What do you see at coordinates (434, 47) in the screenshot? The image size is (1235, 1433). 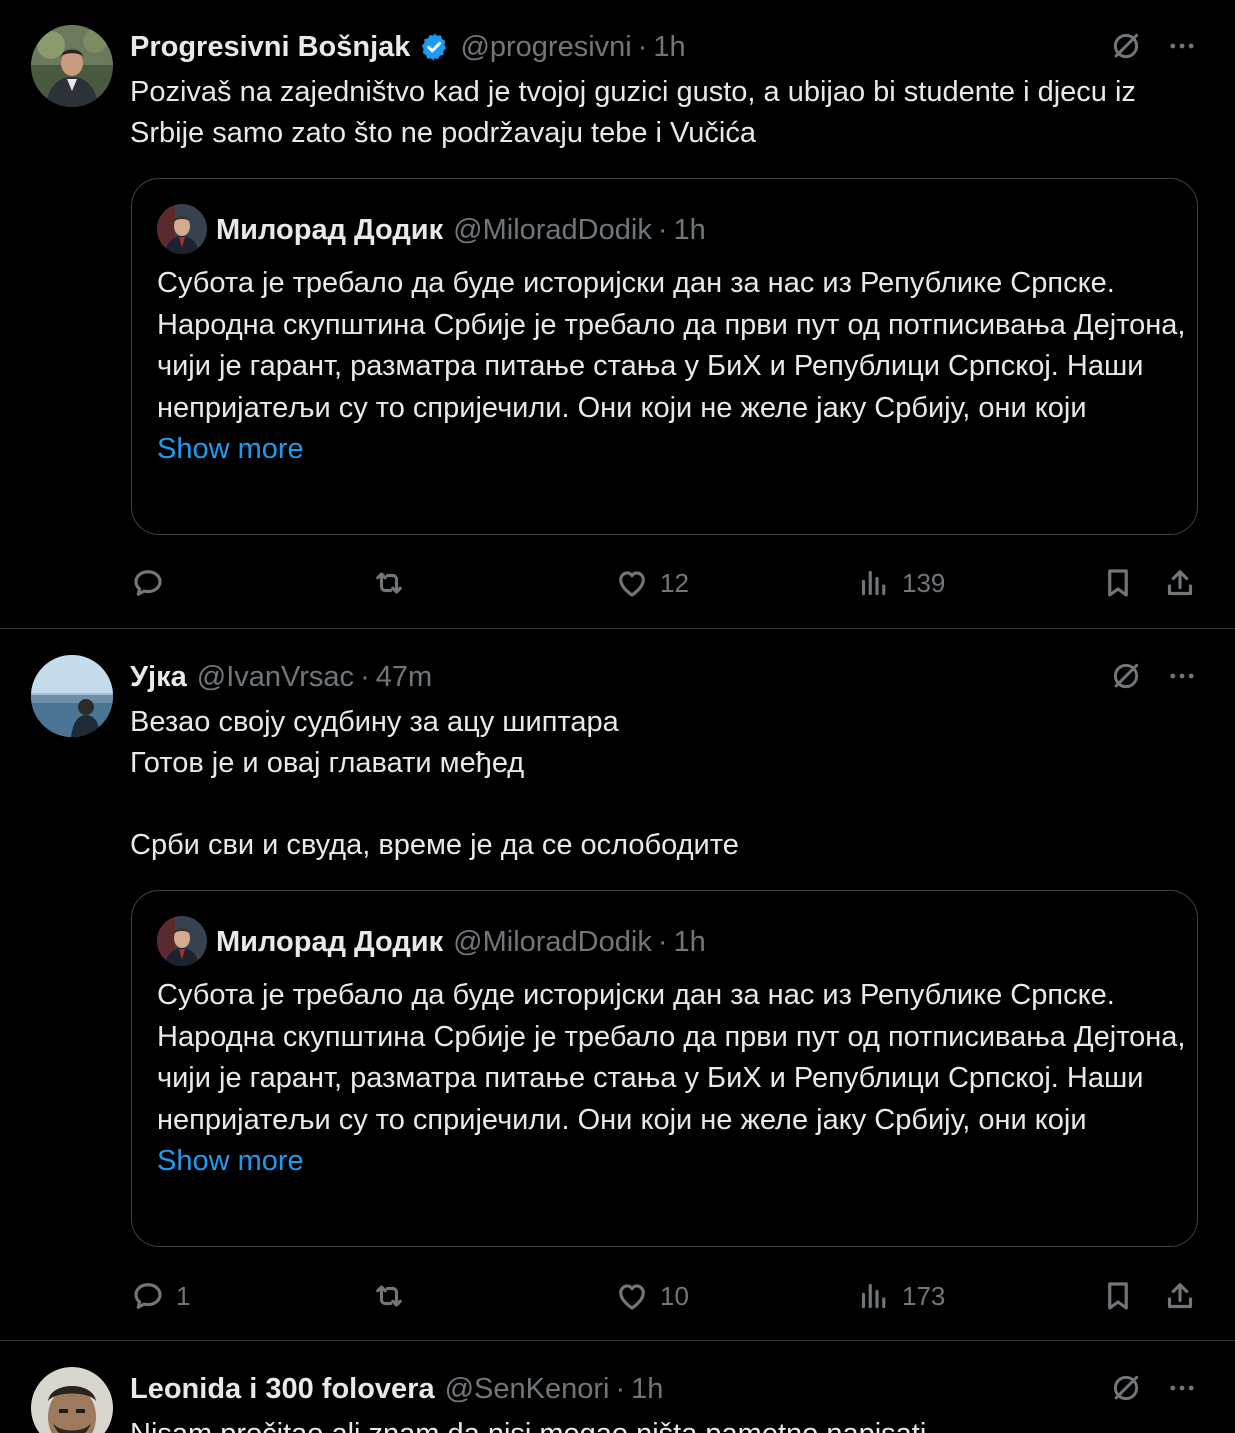 I see `verified-badge-icon` at bounding box center [434, 47].